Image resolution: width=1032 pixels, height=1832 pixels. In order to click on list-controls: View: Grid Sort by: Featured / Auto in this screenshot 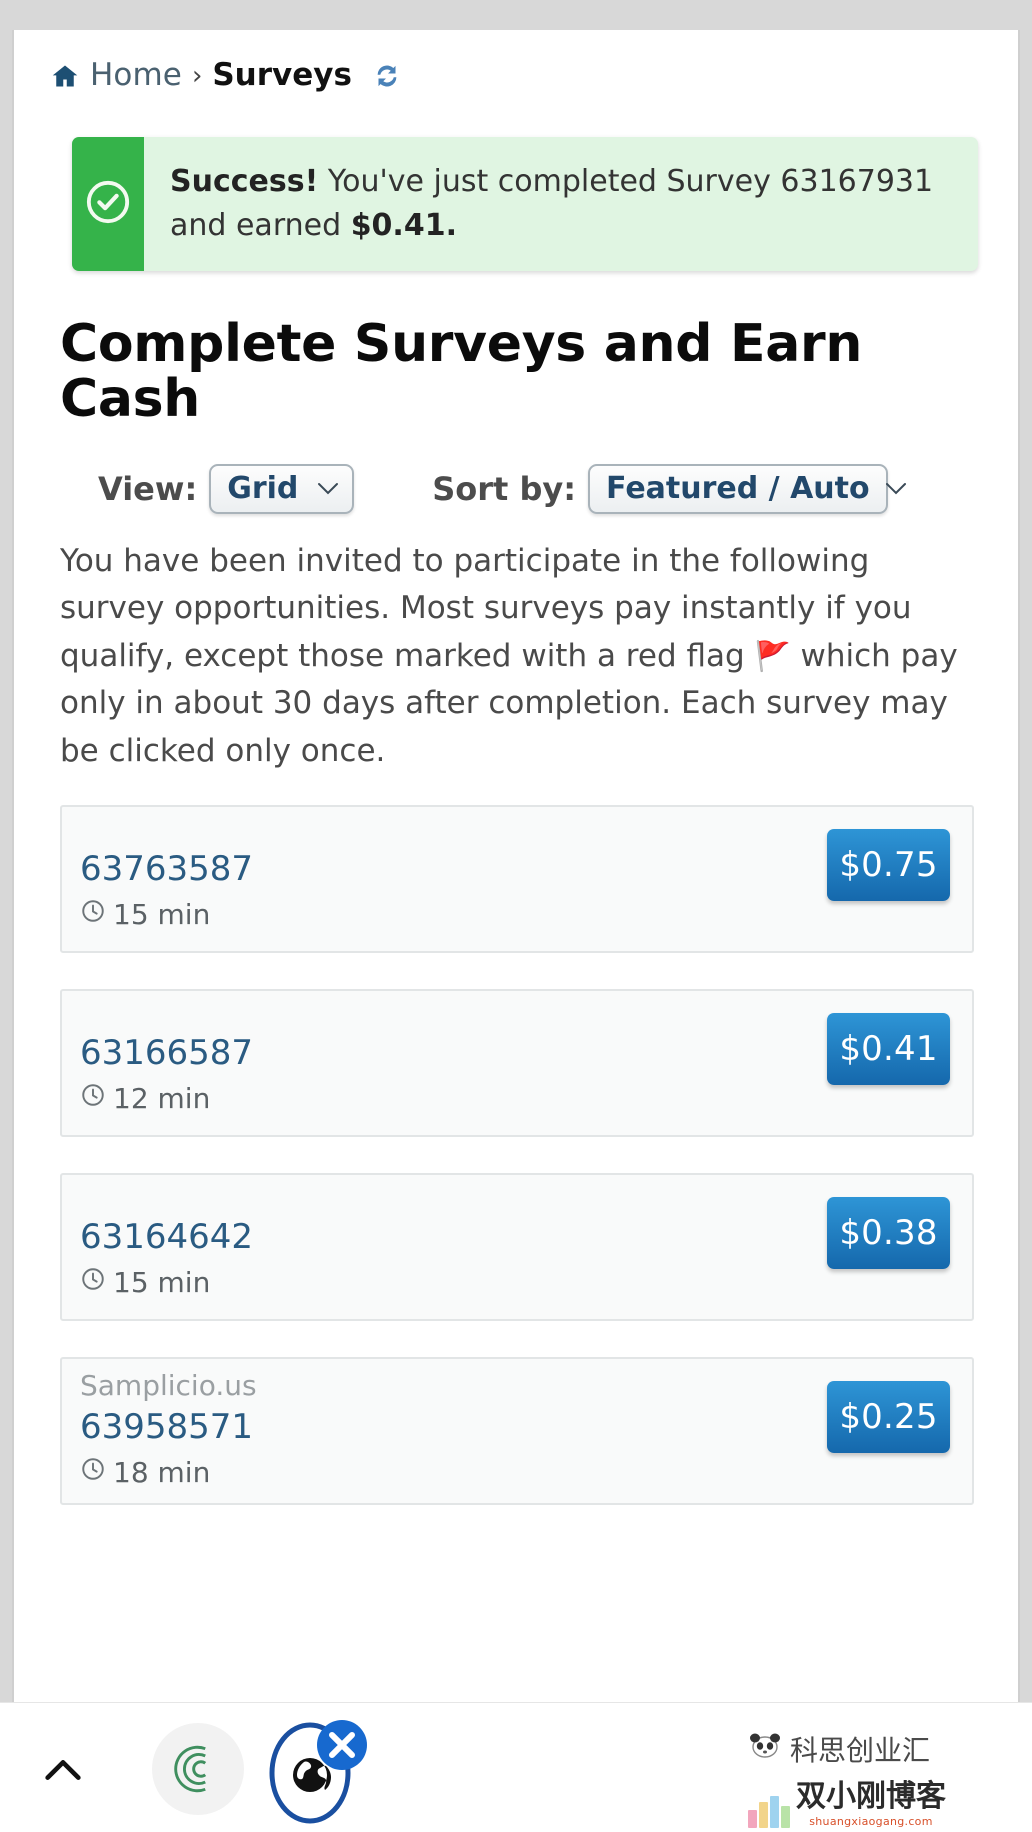, I will do `click(558, 488)`.